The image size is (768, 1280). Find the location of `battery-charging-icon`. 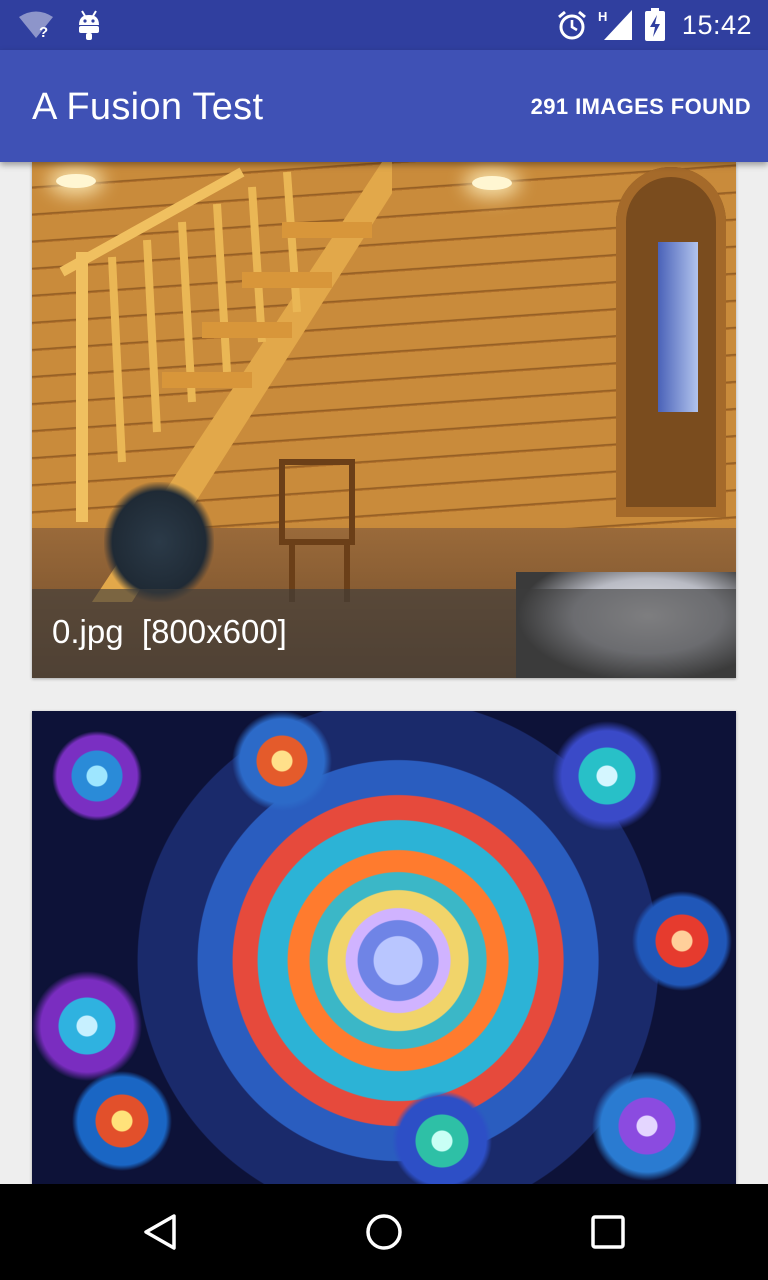

battery-charging-icon is located at coordinates (655, 25).